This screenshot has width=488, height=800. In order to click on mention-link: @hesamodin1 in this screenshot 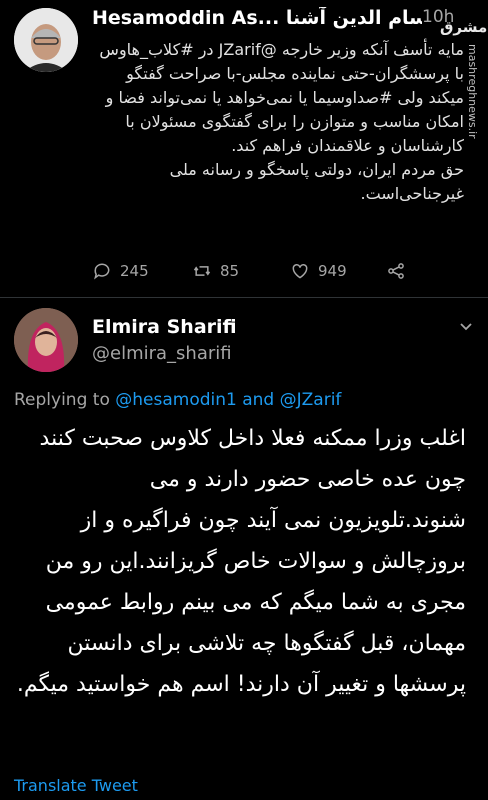, I will do `click(176, 400)`.